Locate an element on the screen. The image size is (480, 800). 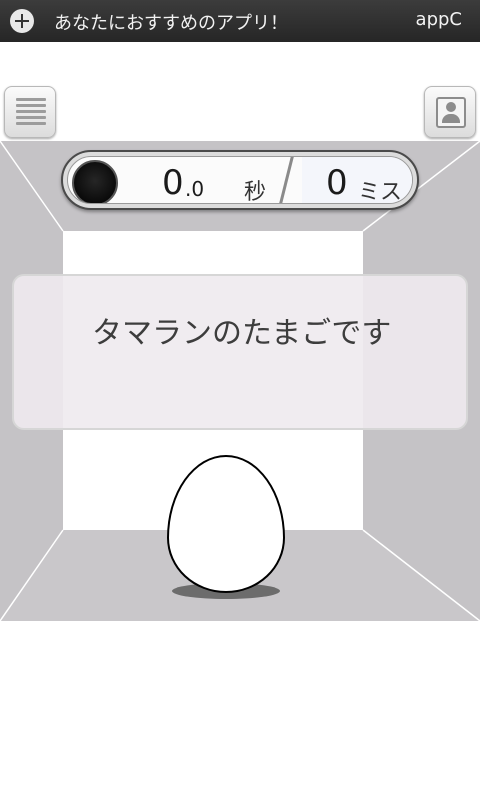
time-value: 0 is located at coordinates (173, 183).